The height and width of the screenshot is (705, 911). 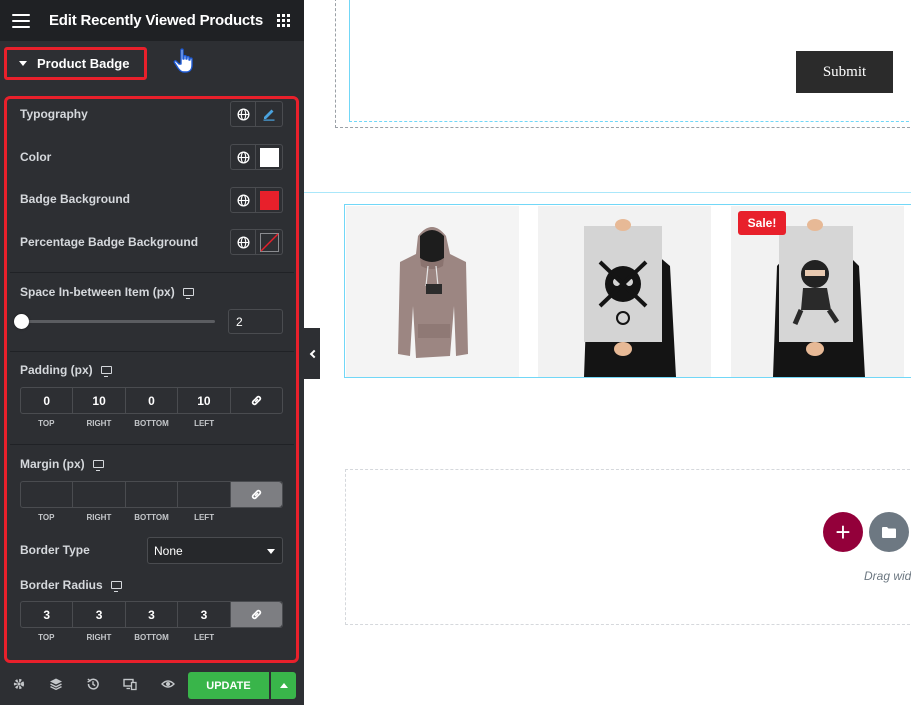 I want to click on add-template-button, so click(x=889, y=532).